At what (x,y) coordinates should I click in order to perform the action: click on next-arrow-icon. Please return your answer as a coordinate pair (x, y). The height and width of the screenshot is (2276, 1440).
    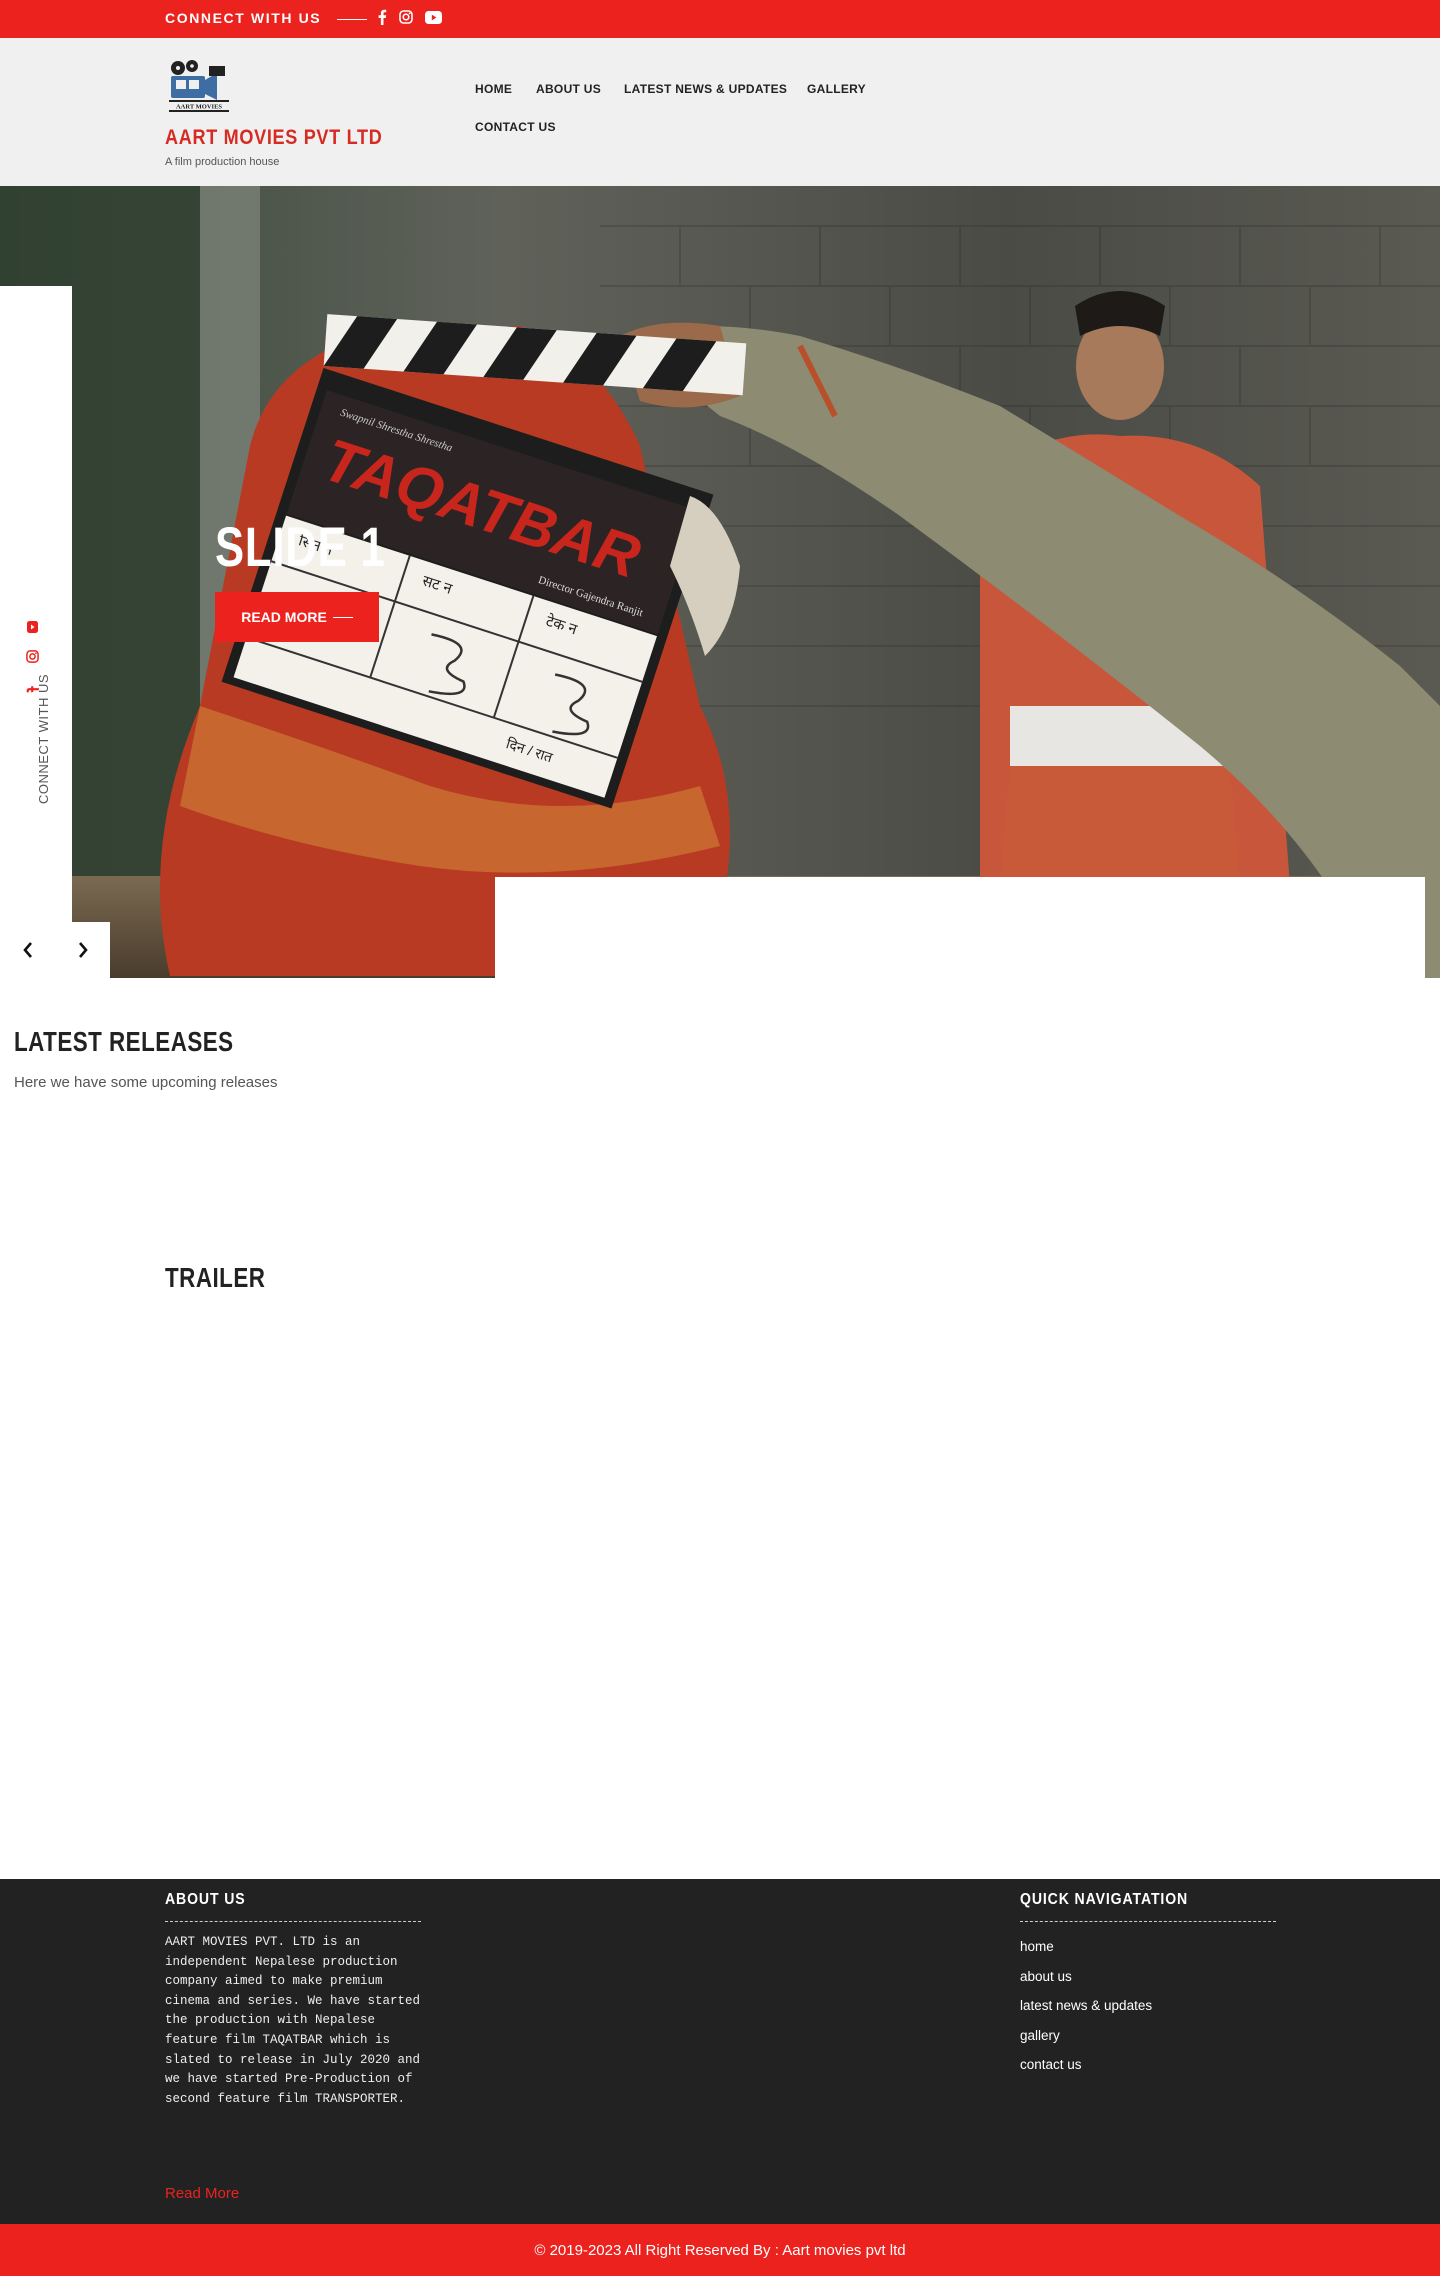
    Looking at the image, I should click on (82, 950).